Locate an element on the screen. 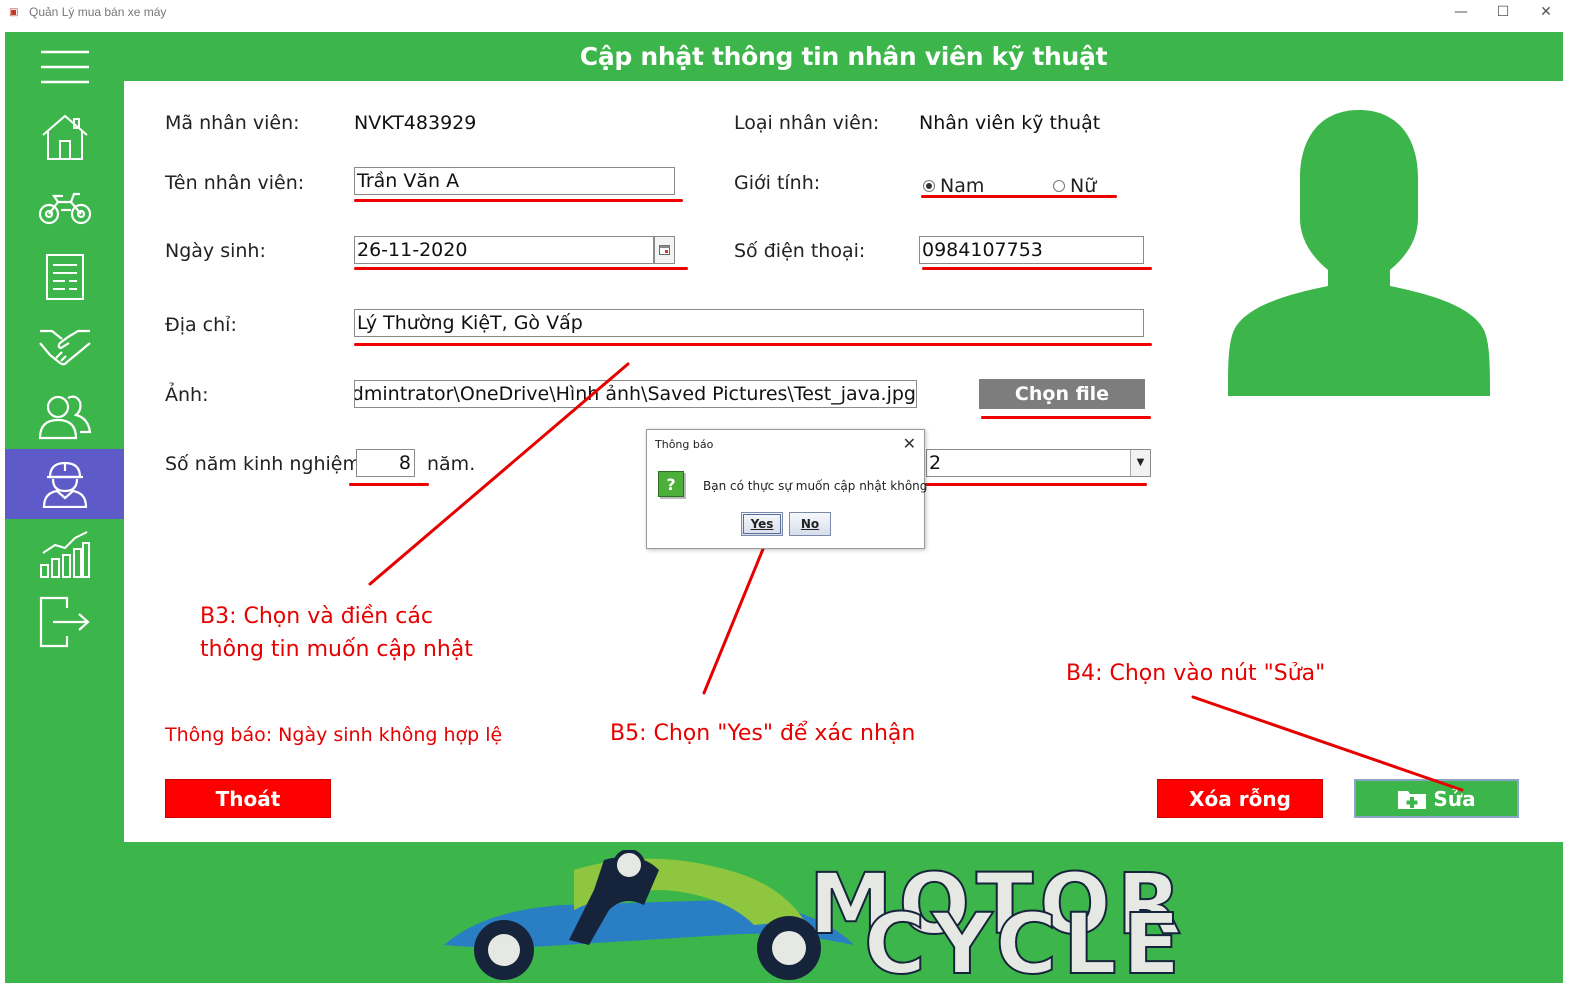 The image size is (1581, 983). phone-input: 0984107753 is located at coordinates (1031, 250).